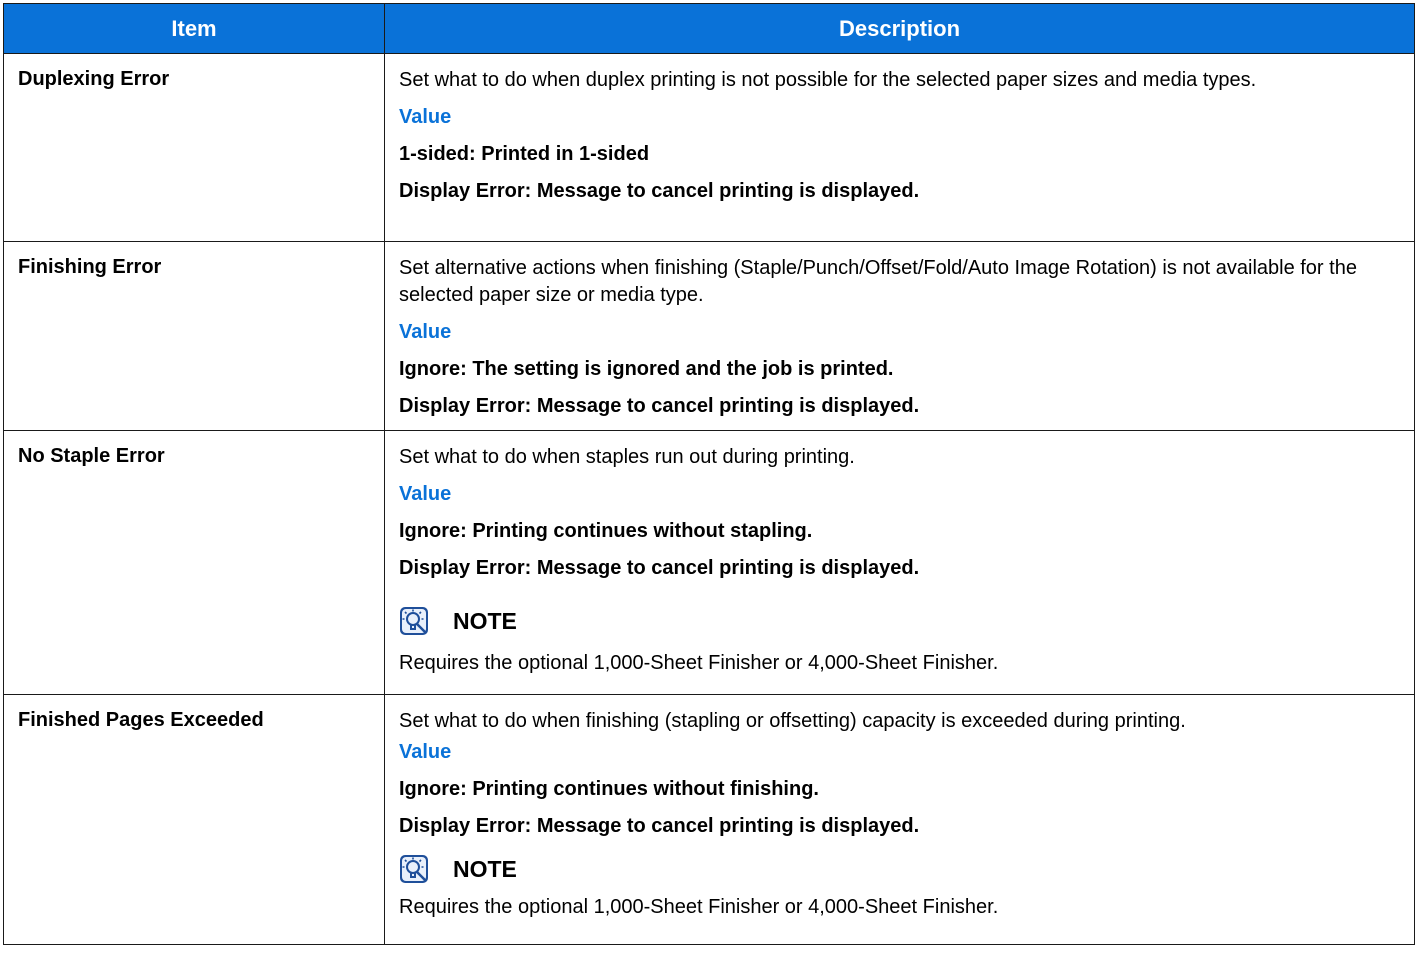 Image resolution: width=1416 pixels, height=963 pixels. I want to click on header-description: Description, so click(899, 28).